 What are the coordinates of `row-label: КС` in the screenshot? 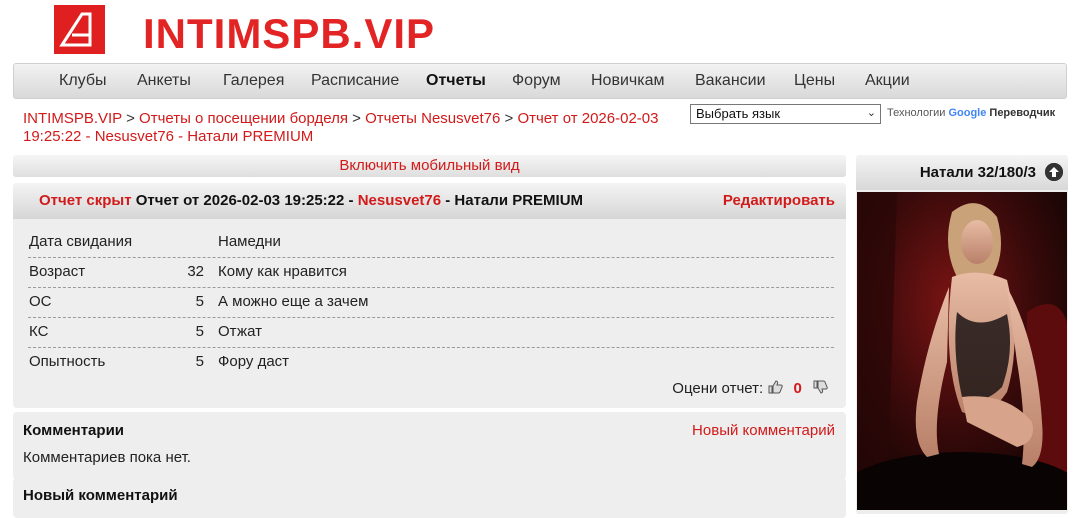 It's located at (39, 331).